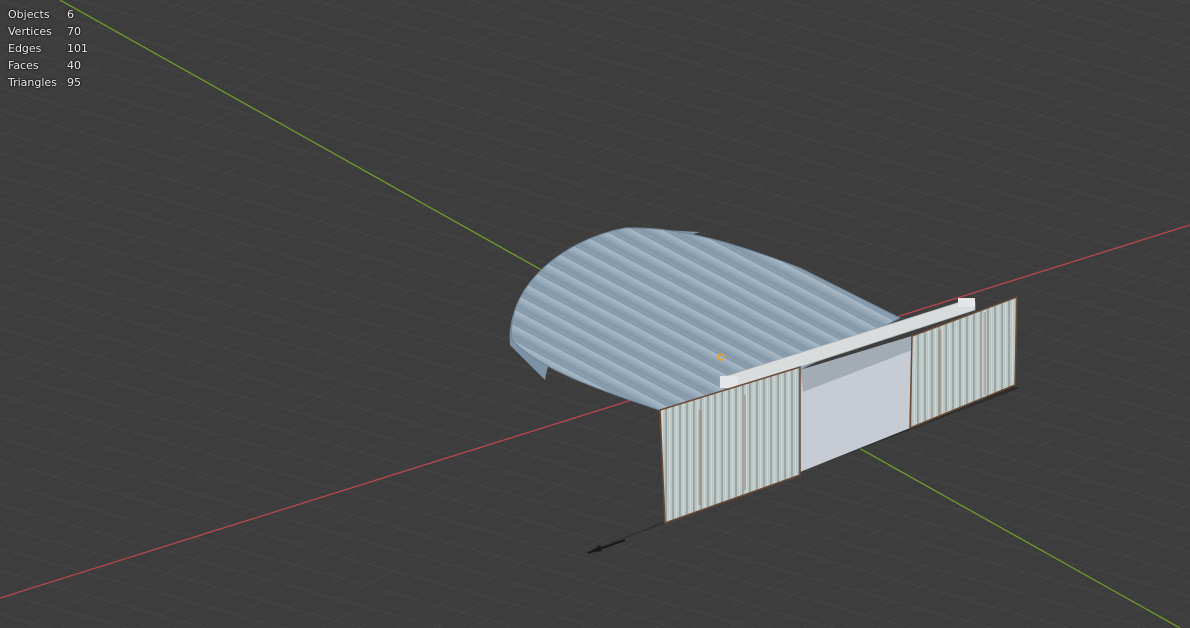 The width and height of the screenshot is (1190, 628). Describe the element at coordinates (70, 14) in the screenshot. I see `stat-value: 6` at that location.